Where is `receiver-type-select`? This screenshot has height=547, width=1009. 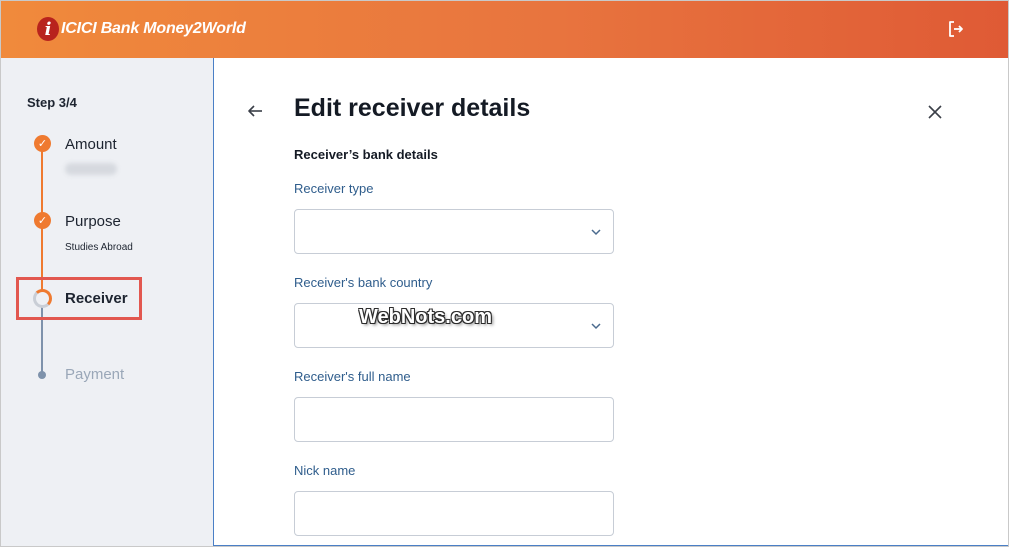 receiver-type-select is located at coordinates (454, 231).